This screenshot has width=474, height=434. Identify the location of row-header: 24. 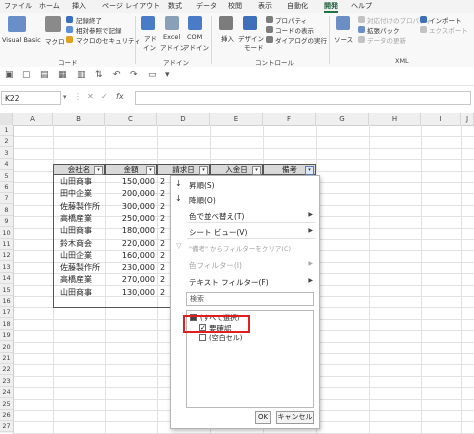
(6, 393).